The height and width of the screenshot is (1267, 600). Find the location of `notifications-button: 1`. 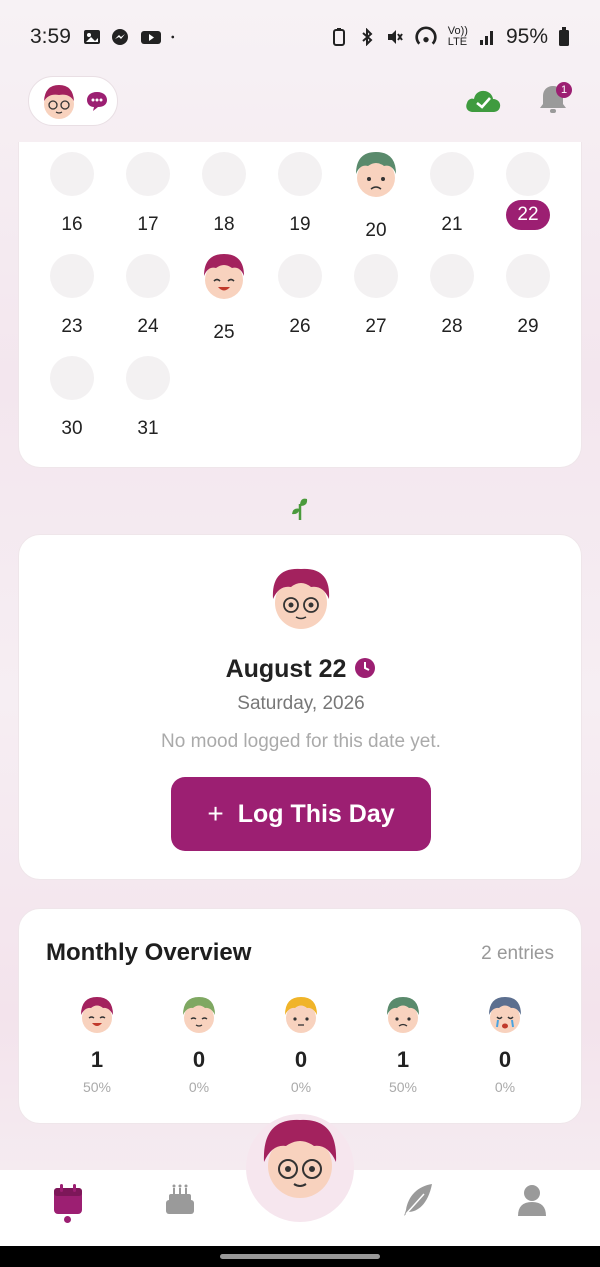

notifications-button: 1 is located at coordinates (554, 100).